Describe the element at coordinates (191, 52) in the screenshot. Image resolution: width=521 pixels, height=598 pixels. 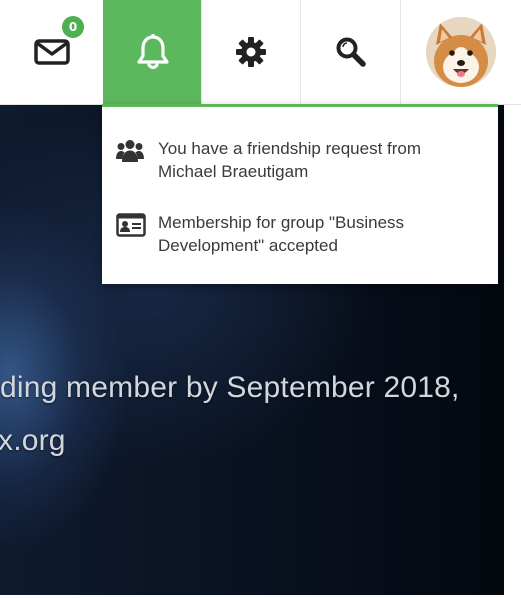
I see `notifications-button: 2` at that location.